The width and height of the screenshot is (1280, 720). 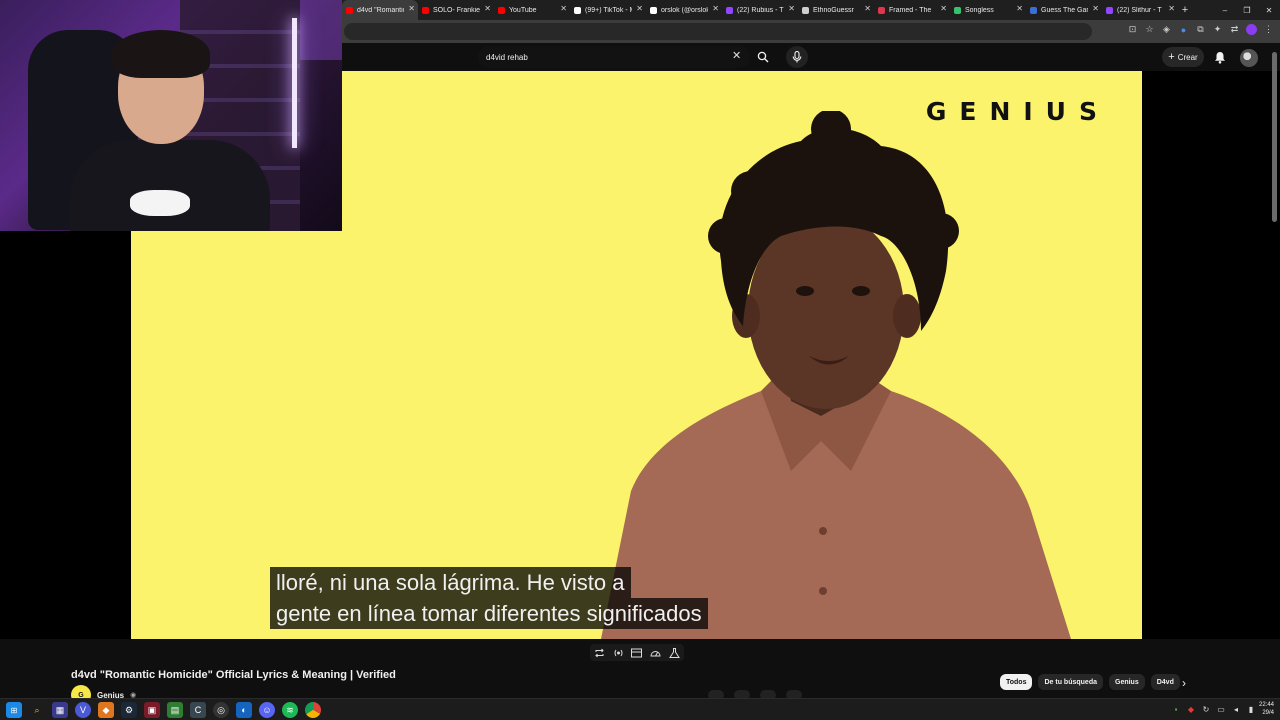 I want to click on create-label: Crear, so click(x=1187, y=57).